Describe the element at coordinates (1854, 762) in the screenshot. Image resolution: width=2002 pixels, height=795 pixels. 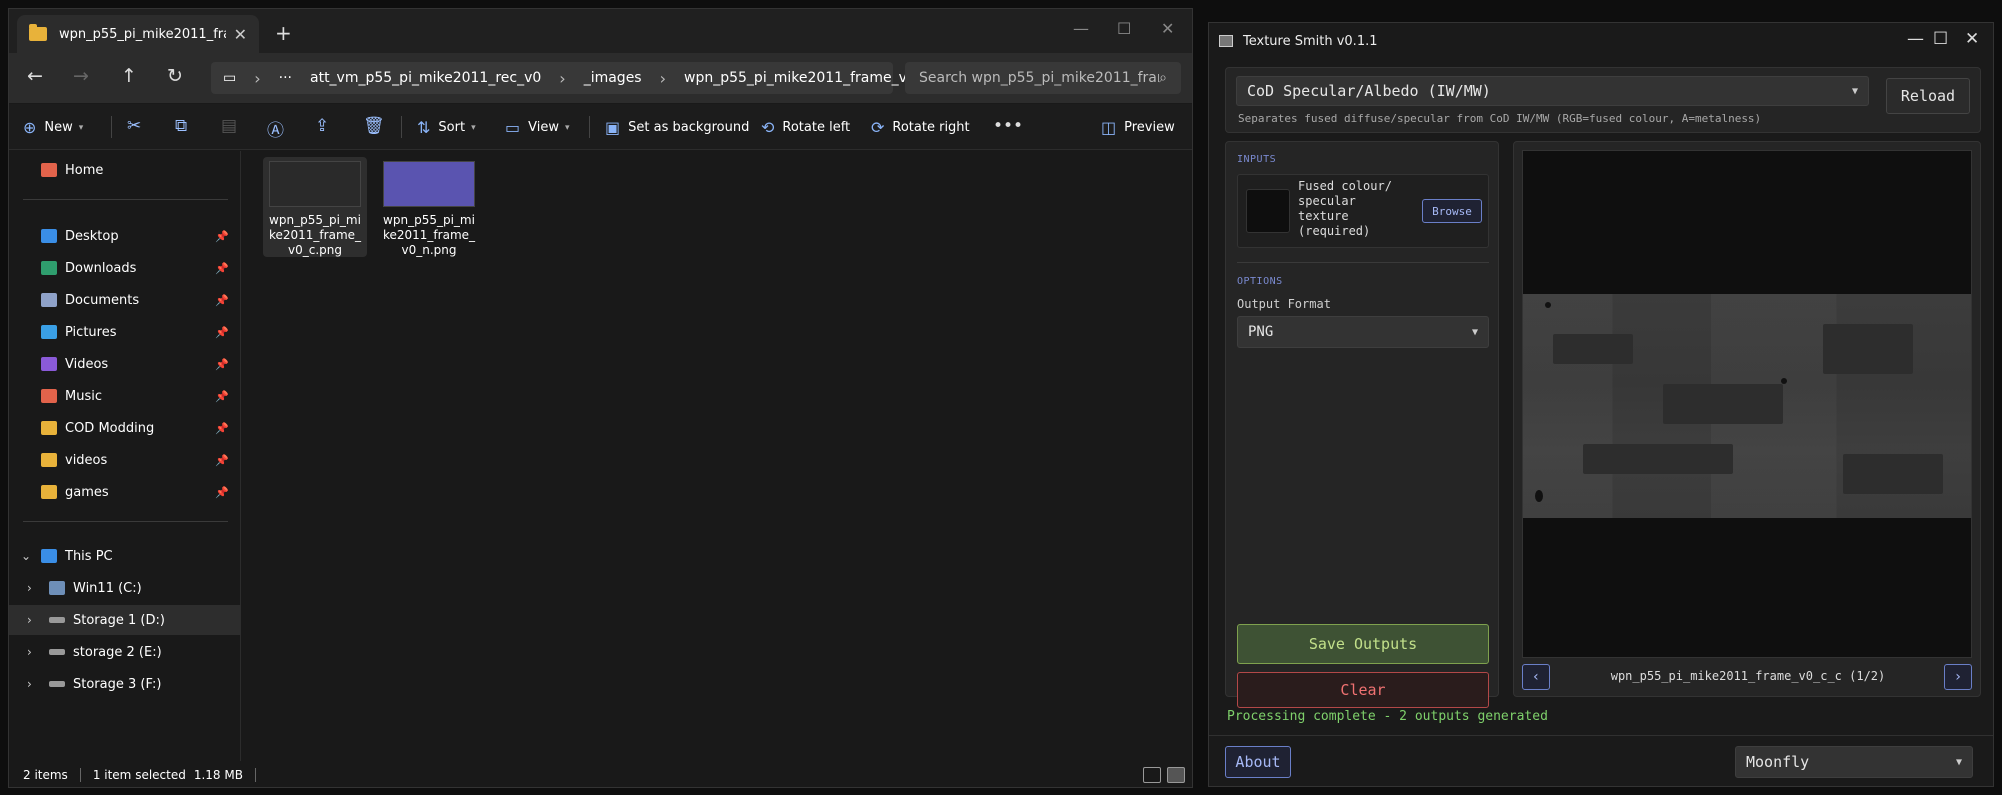
I see `theme-dropdown: Moonfly ▼` at that location.